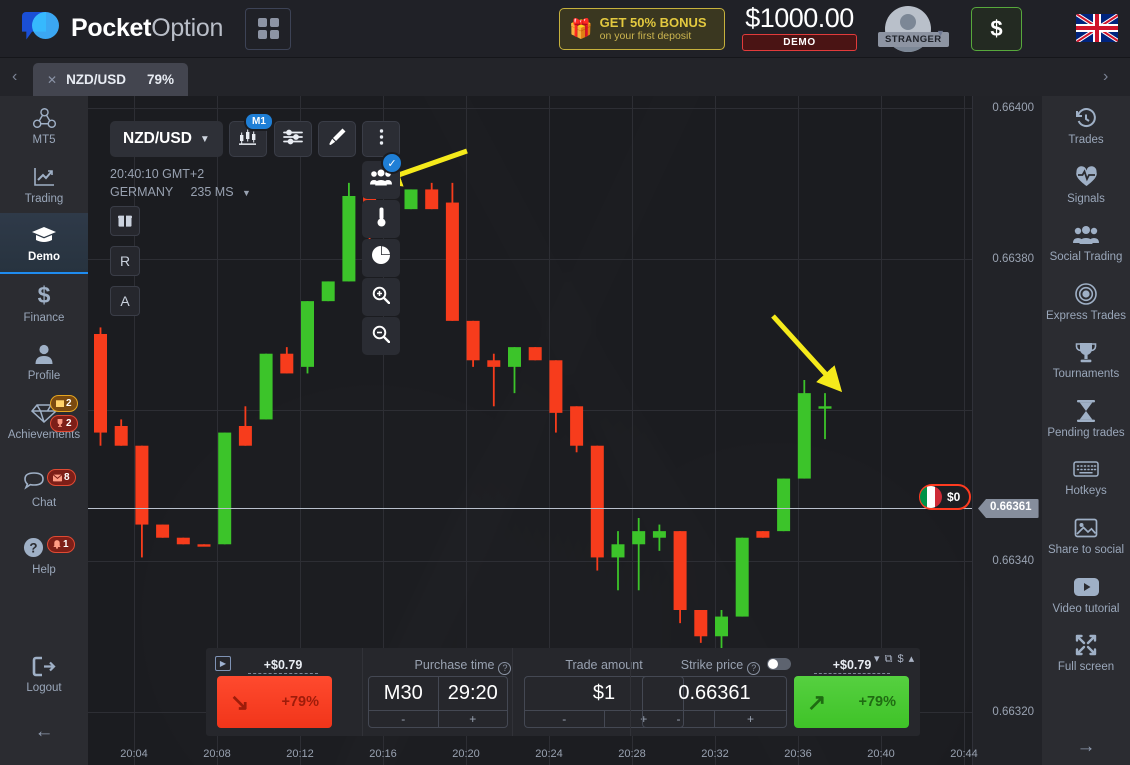 This screenshot has width=1130, height=765. What do you see at coordinates (404, 693) in the screenshot?
I see `purchase-time-period: M30` at bounding box center [404, 693].